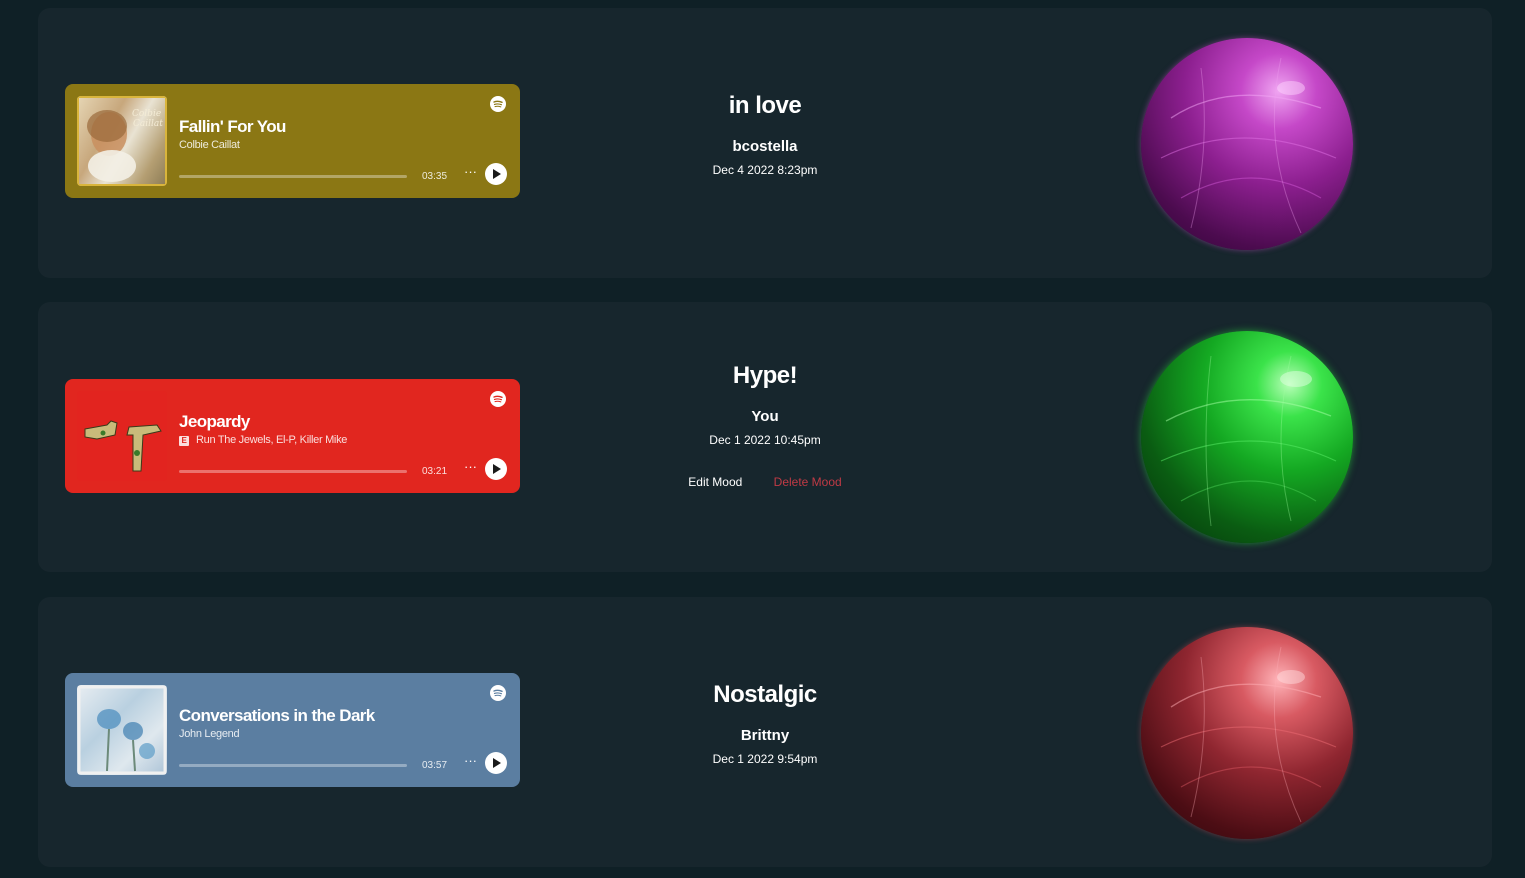 Image resolution: width=1525 pixels, height=878 pixels. What do you see at coordinates (277, 716) in the screenshot?
I see `track-title: Conversations in the Dark` at bounding box center [277, 716].